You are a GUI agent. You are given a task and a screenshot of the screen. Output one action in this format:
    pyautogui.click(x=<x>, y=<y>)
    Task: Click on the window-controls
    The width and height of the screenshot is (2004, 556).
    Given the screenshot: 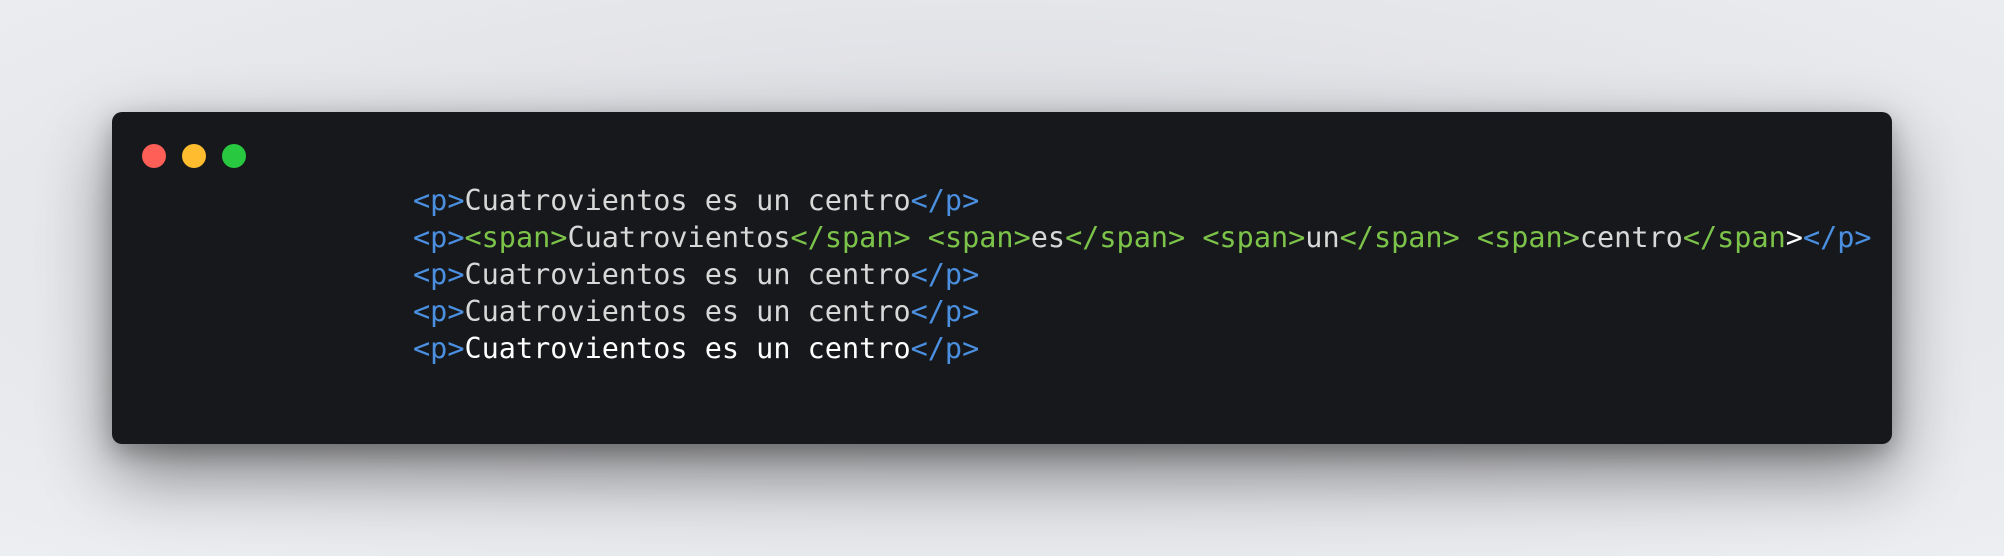 What is the action you would take?
    pyautogui.click(x=194, y=156)
    